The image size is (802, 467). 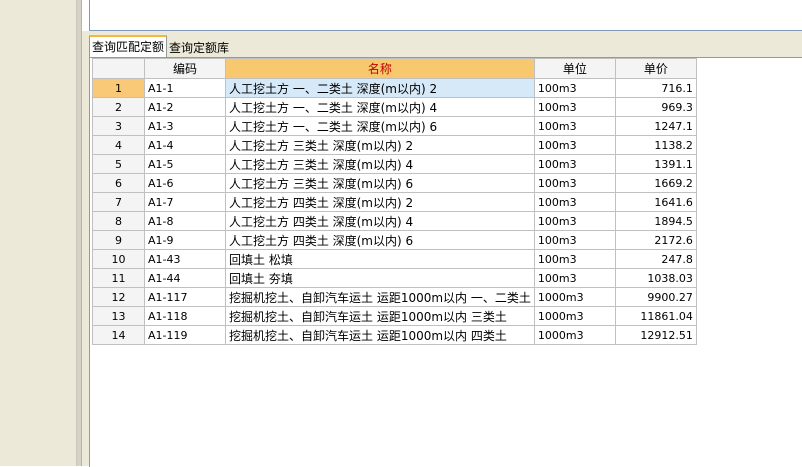 What do you see at coordinates (655, 221) in the screenshot?
I see `cell-price: 1894.5` at bounding box center [655, 221].